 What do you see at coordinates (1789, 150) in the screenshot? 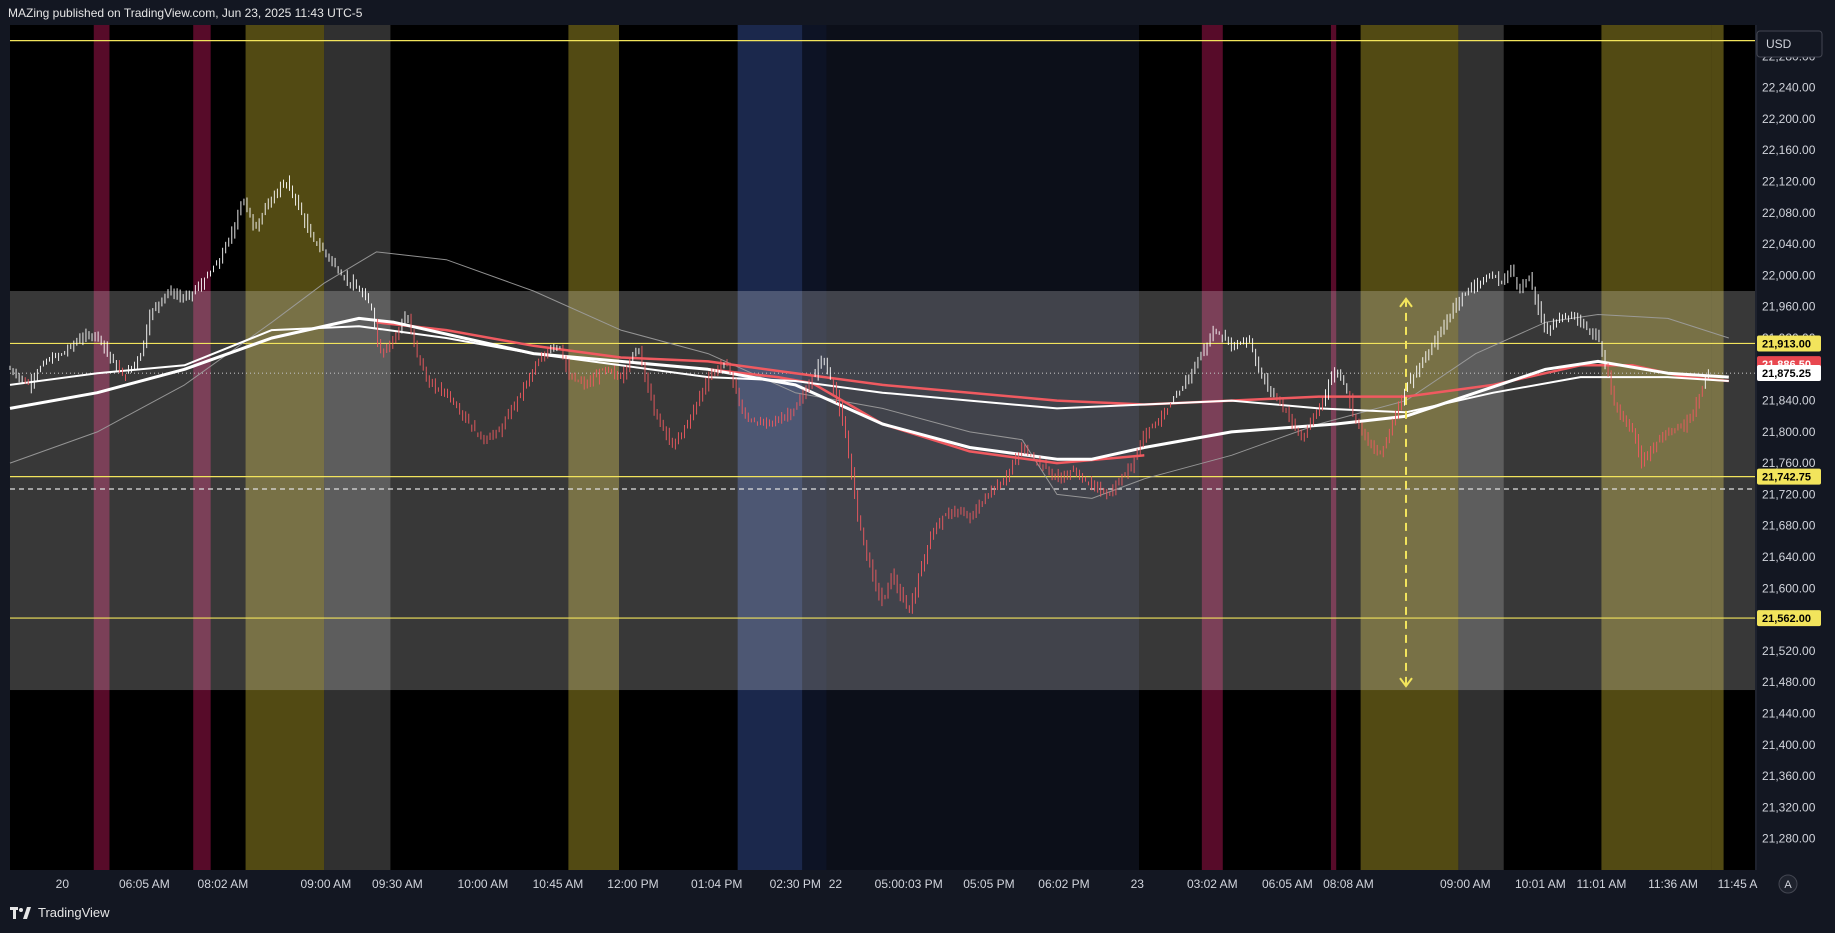
I see `y-tick-label: 22,160.00` at bounding box center [1789, 150].